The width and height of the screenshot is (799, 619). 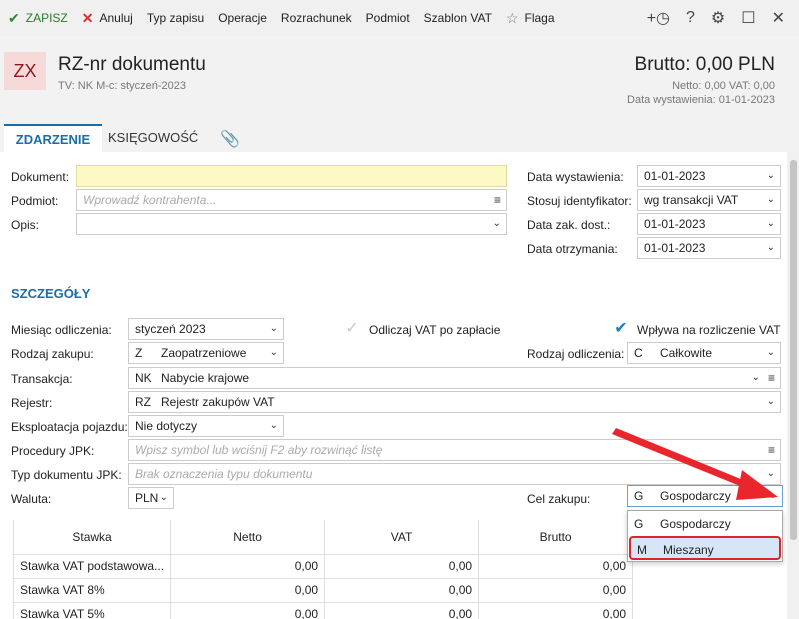 What do you see at coordinates (709, 176) in the screenshot?
I see `issue-date-field: 01-01-2023 ⌄` at bounding box center [709, 176].